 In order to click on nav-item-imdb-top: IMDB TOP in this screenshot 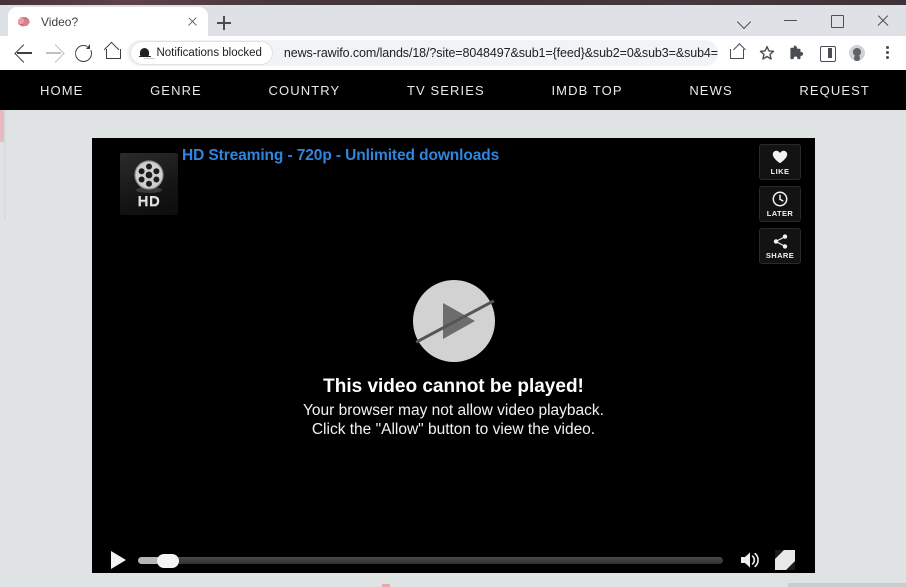, I will do `click(586, 90)`.